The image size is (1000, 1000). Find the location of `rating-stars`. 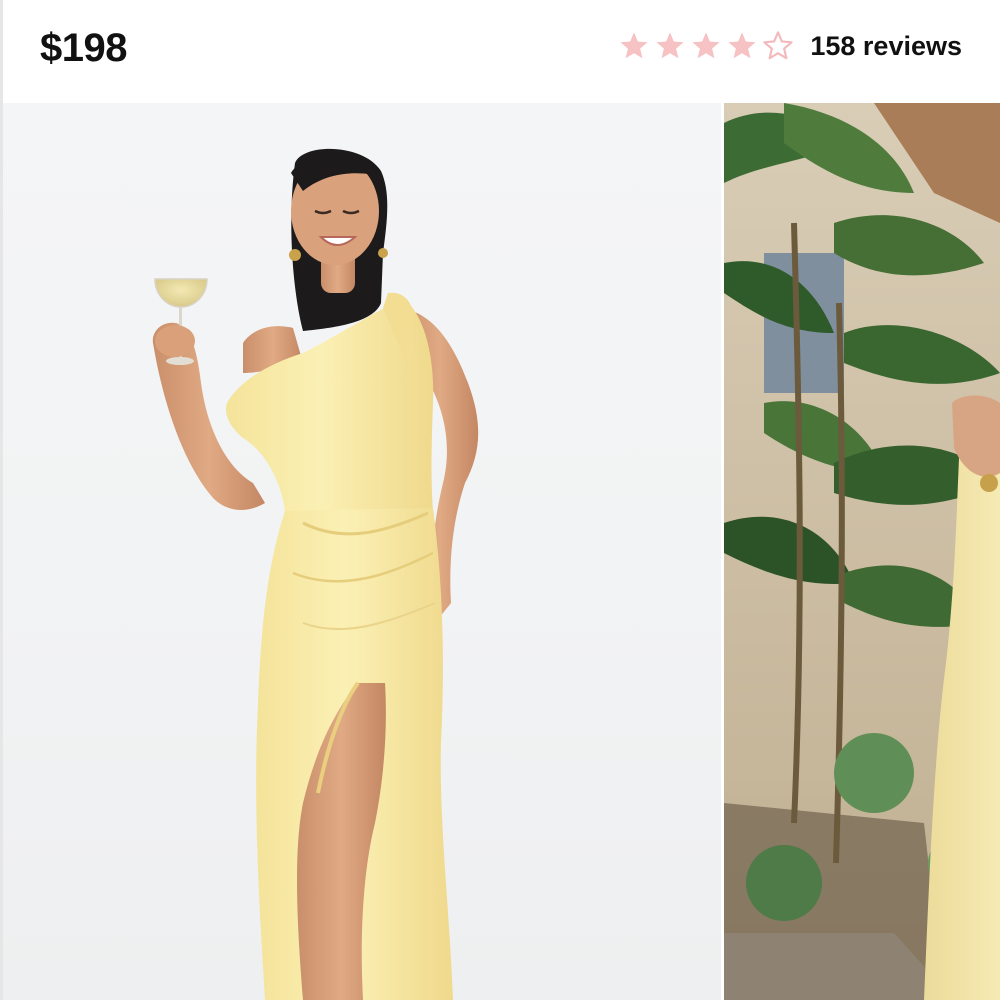

rating-stars is located at coordinates (708, 46).